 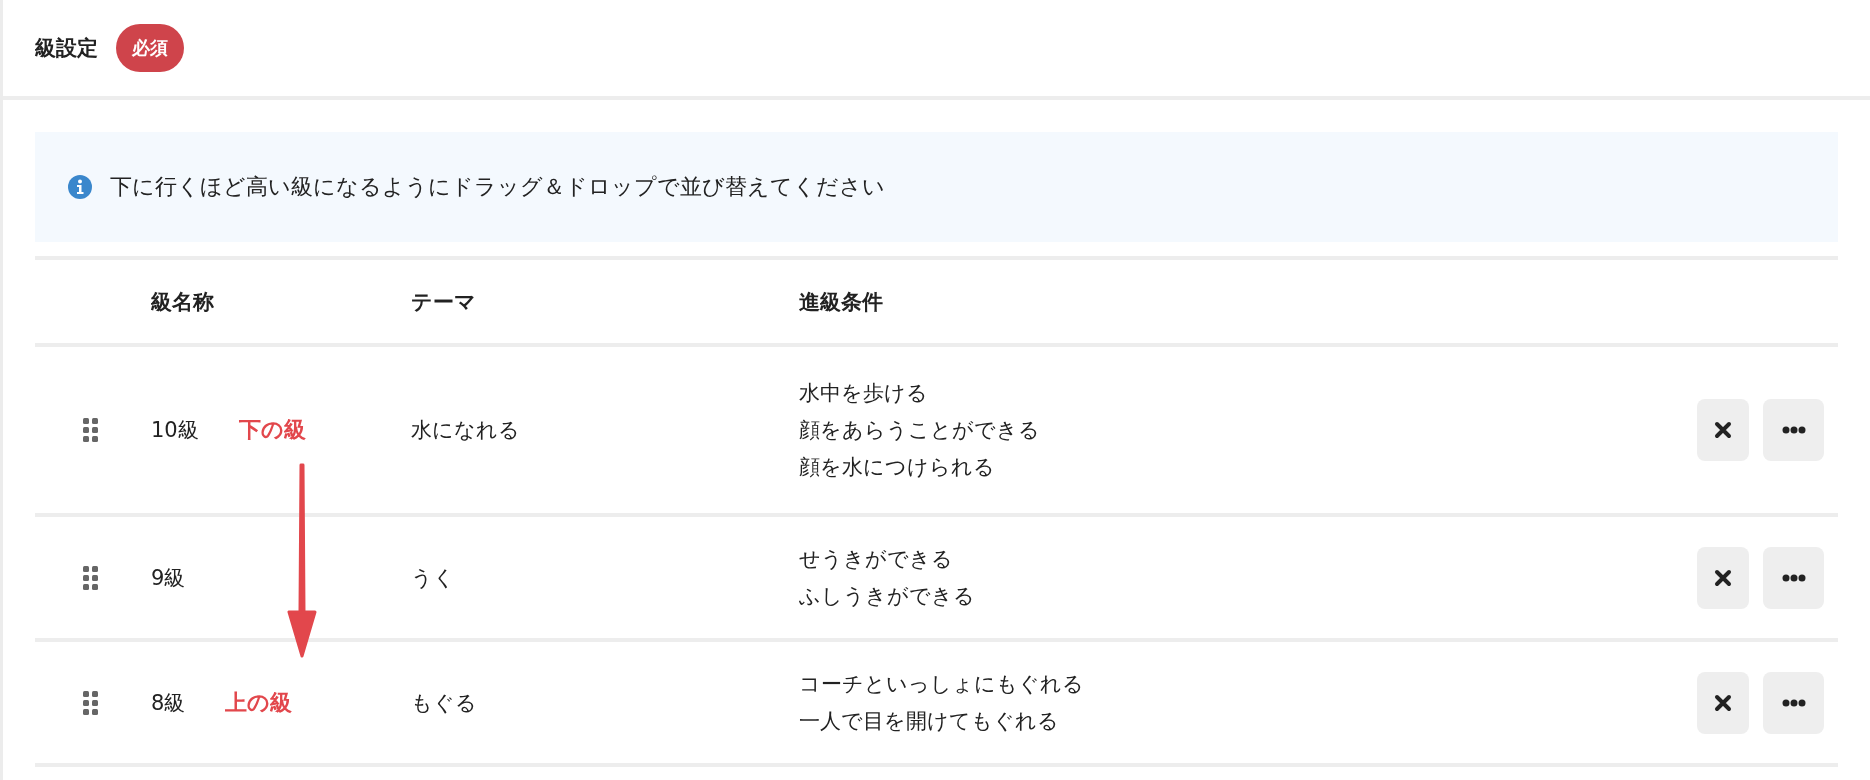 What do you see at coordinates (80, 187) in the screenshot?
I see `info-icon` at bounding box center [80, 187].